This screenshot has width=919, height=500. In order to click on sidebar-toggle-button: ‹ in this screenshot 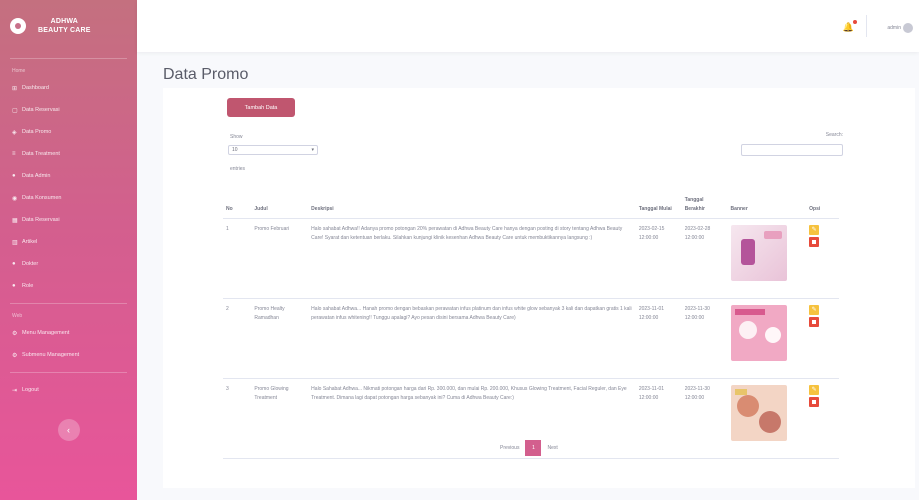, I will do `click(68, 430)`.